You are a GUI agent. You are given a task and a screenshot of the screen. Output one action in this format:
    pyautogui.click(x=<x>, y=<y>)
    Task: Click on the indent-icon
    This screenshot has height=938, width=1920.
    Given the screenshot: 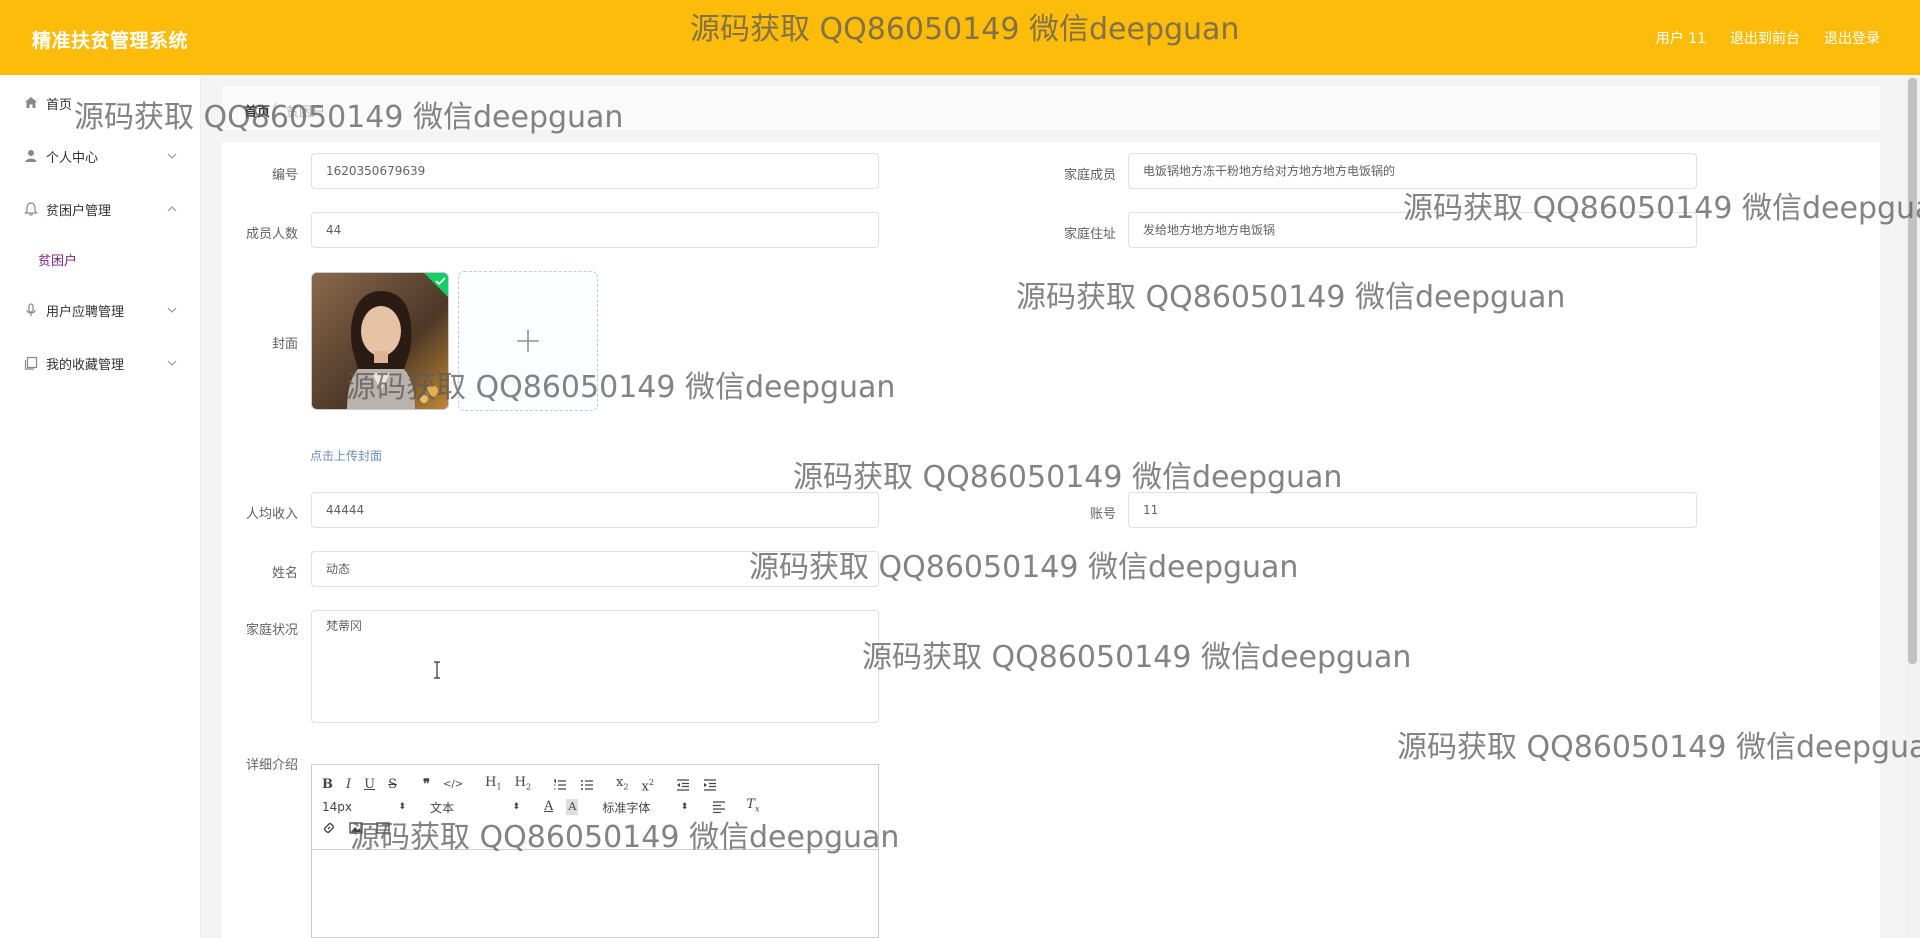 What is the action you would take?
    pyautogui.click(x=710, y=785)
    